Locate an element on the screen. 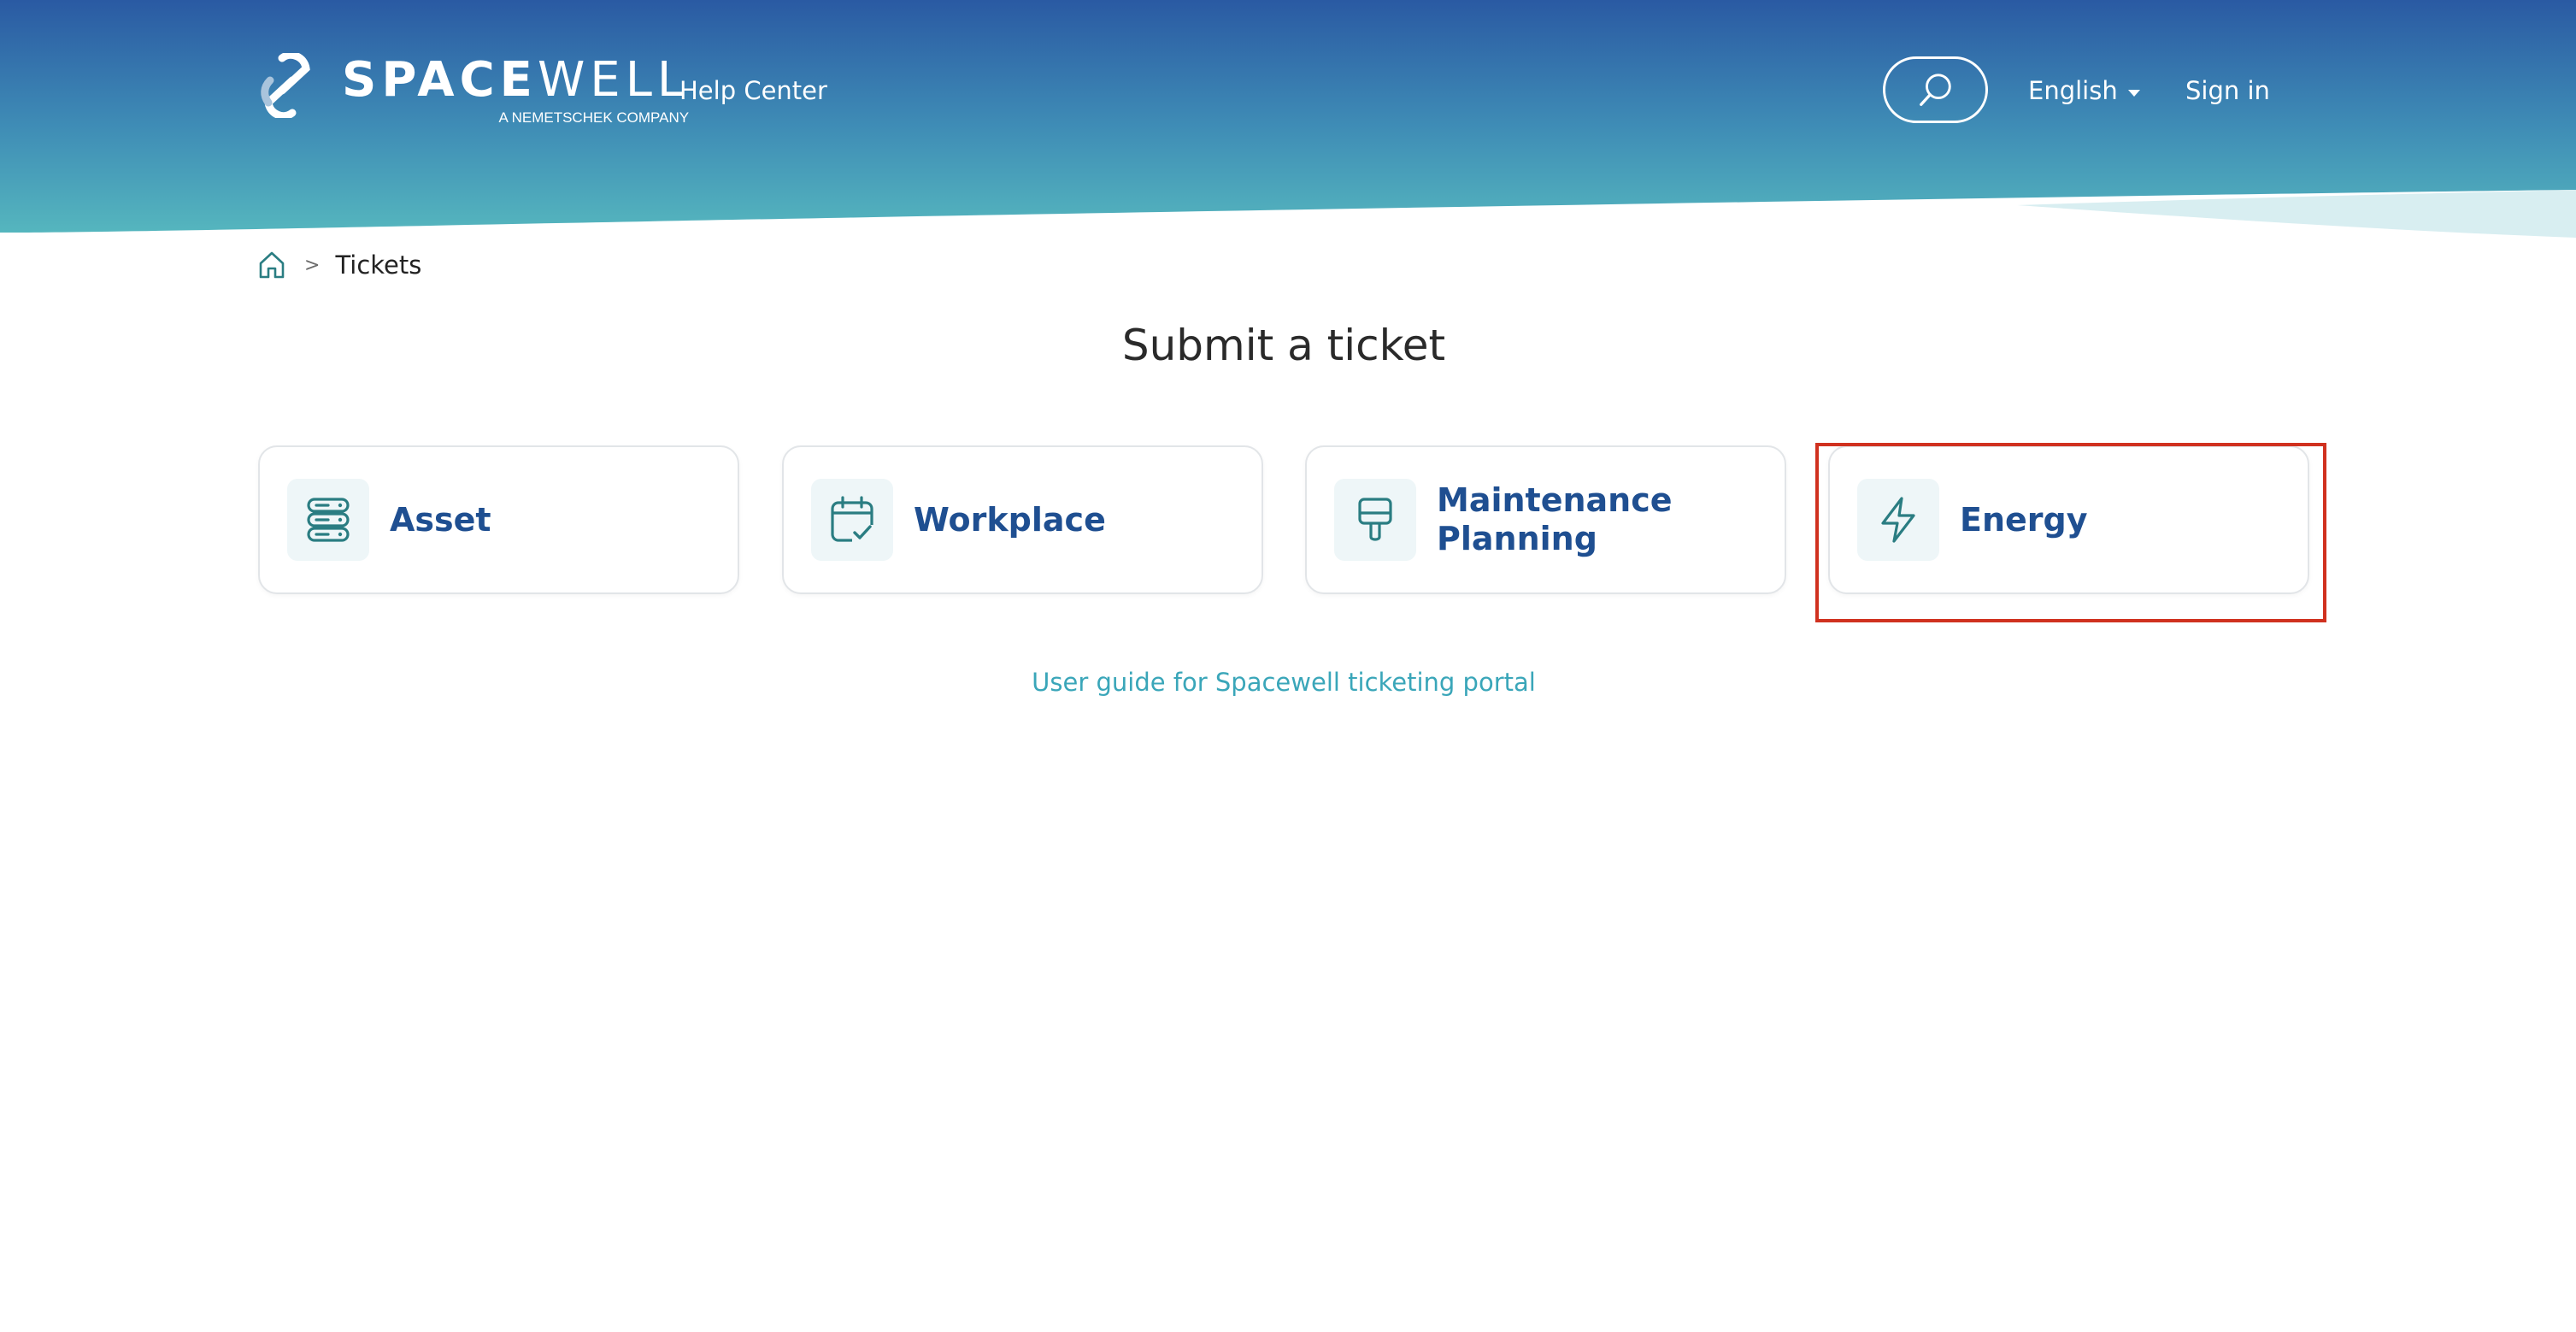  card-label: Maintenance Planning is located at coordinates (1555, 519).